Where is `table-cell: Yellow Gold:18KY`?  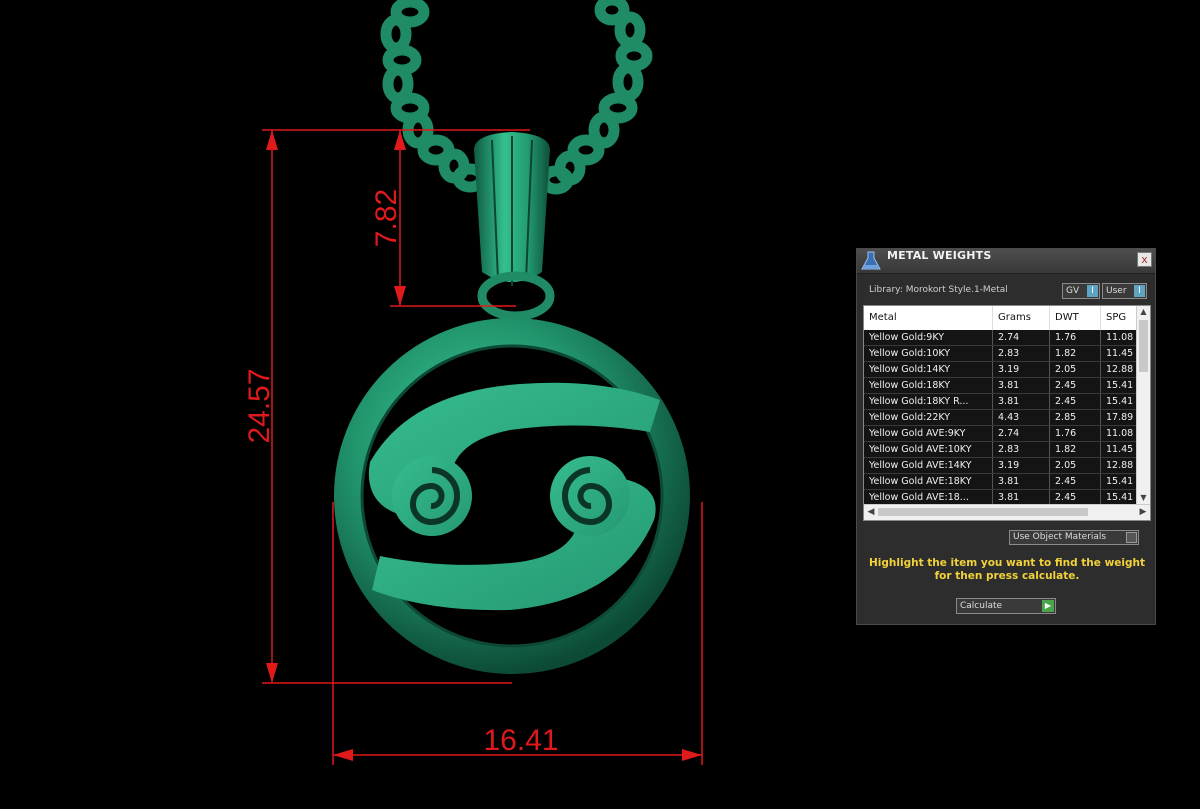
table-cell: Yellow Gold:18KY is located at coordinates (928, 385).